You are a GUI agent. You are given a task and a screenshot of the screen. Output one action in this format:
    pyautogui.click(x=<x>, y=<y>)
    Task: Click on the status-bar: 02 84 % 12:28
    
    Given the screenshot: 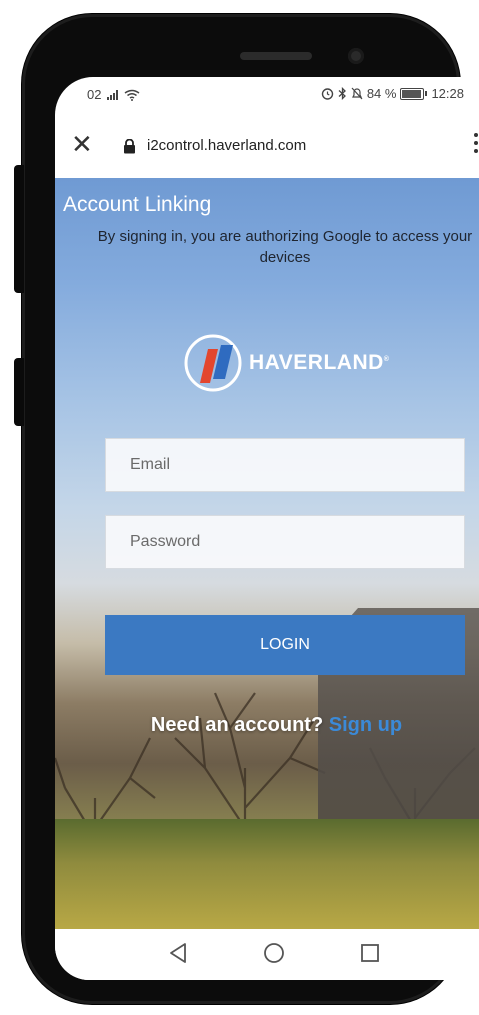 What is the action you would take?
    pyautogui.click(x=267, y=93)
    